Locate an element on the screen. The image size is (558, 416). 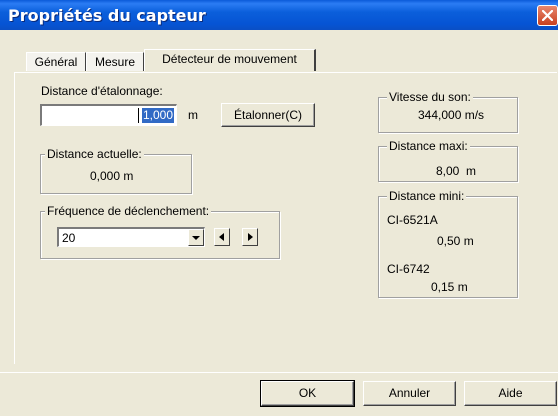
text-caret is located at coordinates (138, 115).